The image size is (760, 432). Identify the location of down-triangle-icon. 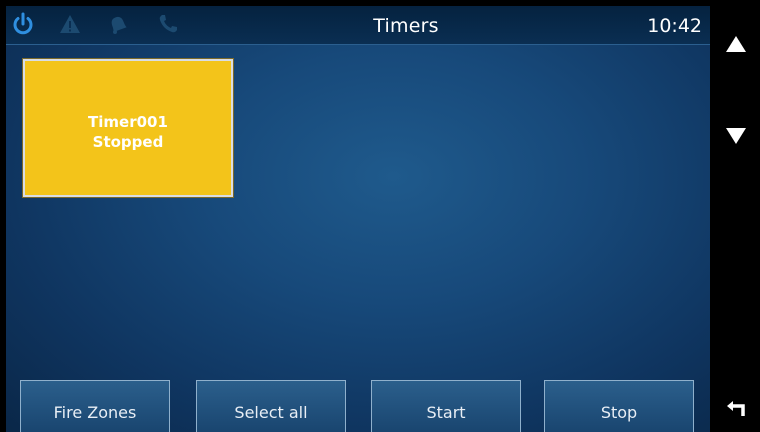
(736, 136).